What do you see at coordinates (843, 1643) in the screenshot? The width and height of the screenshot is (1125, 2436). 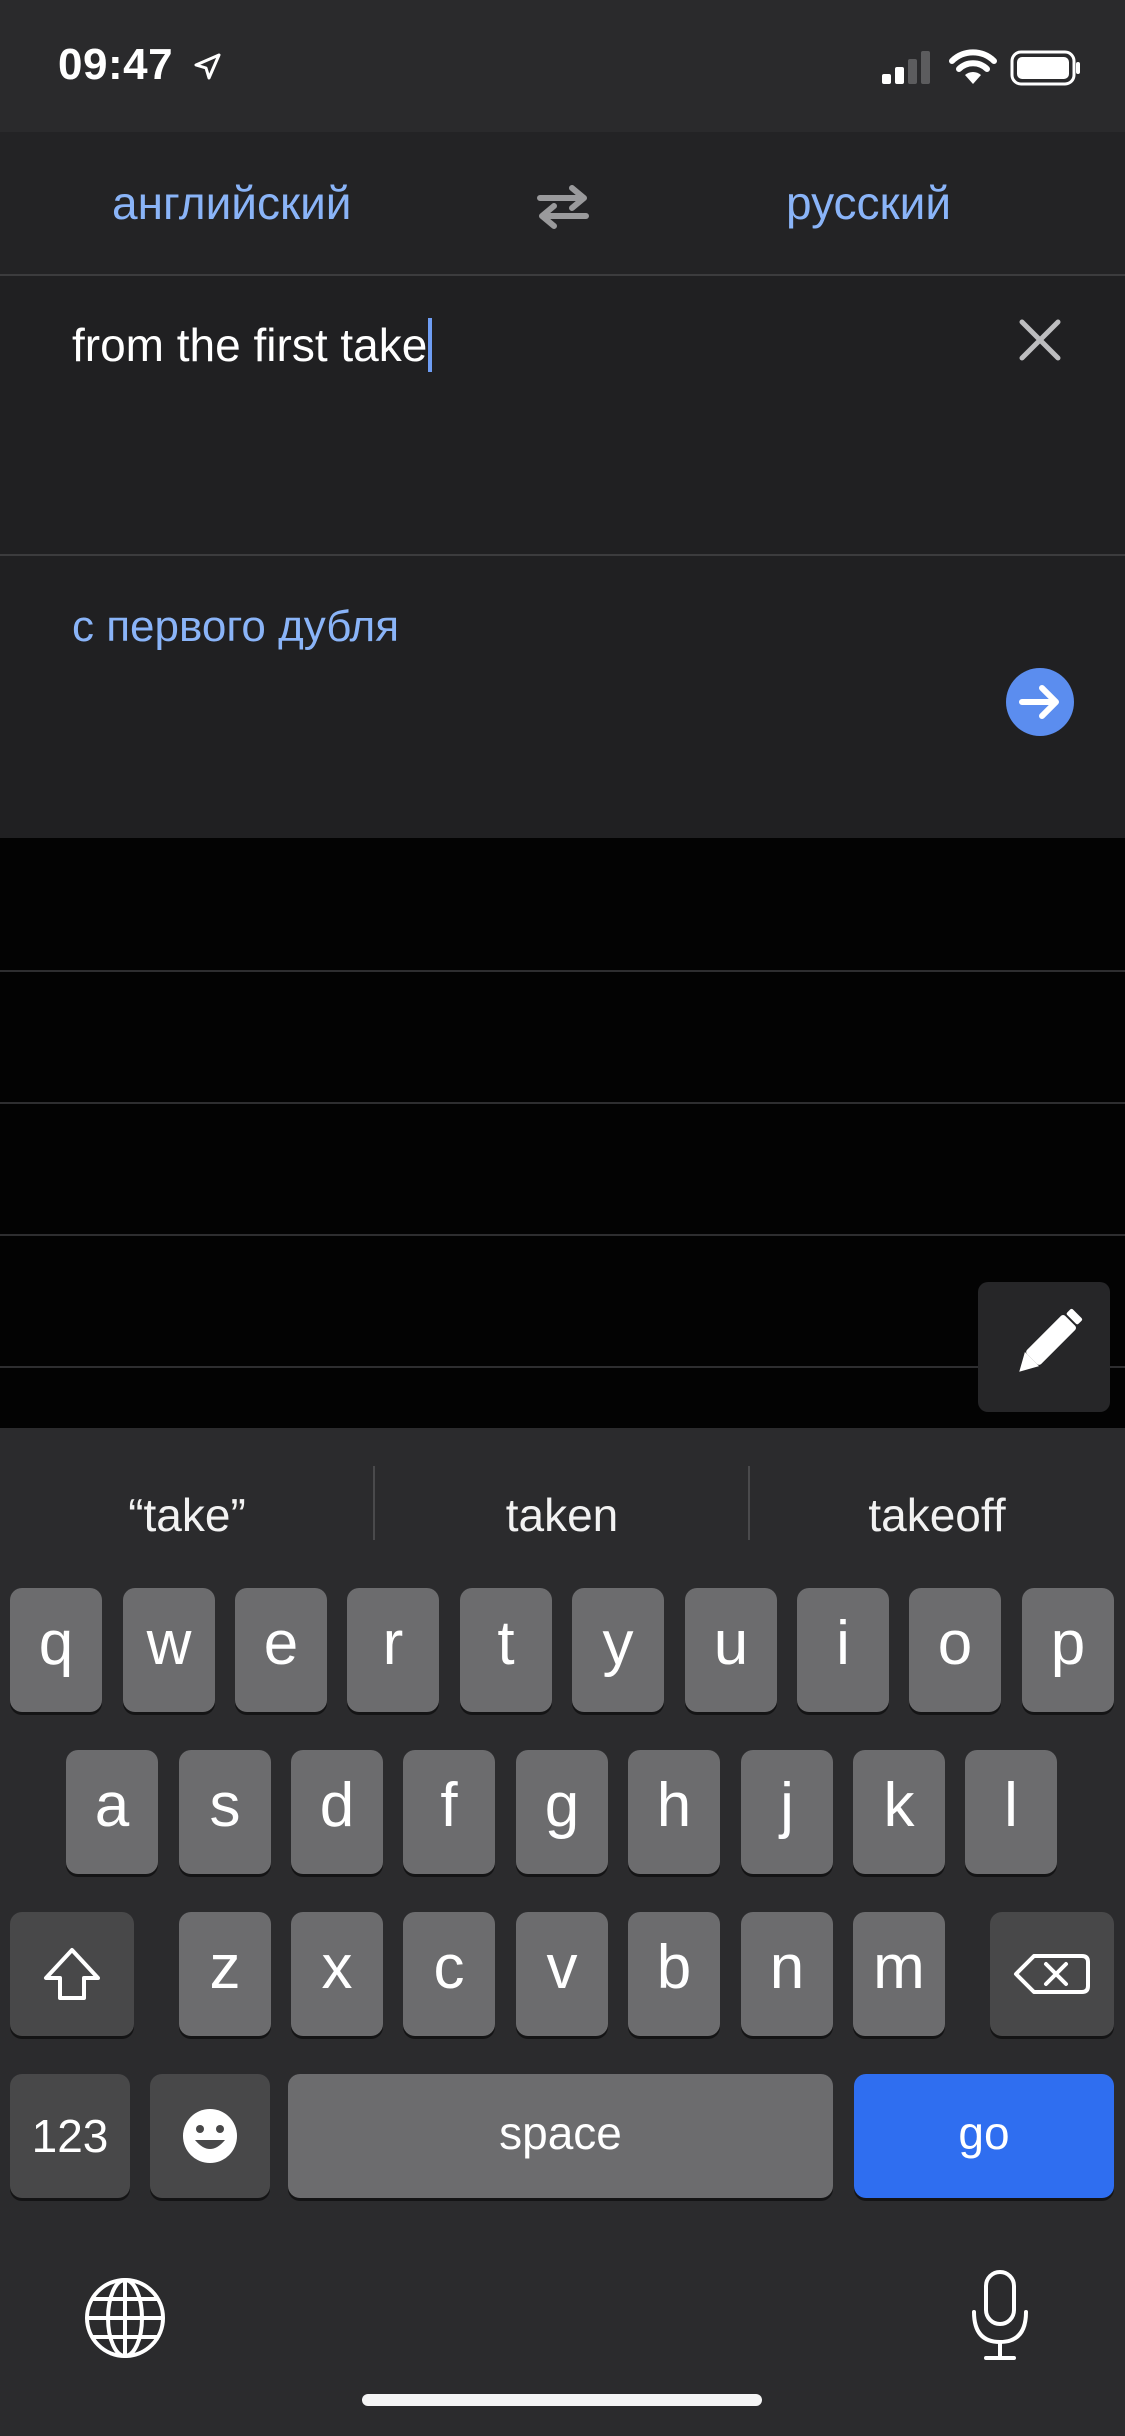 I see `key-label: i` at bounding box center [843, 1643].